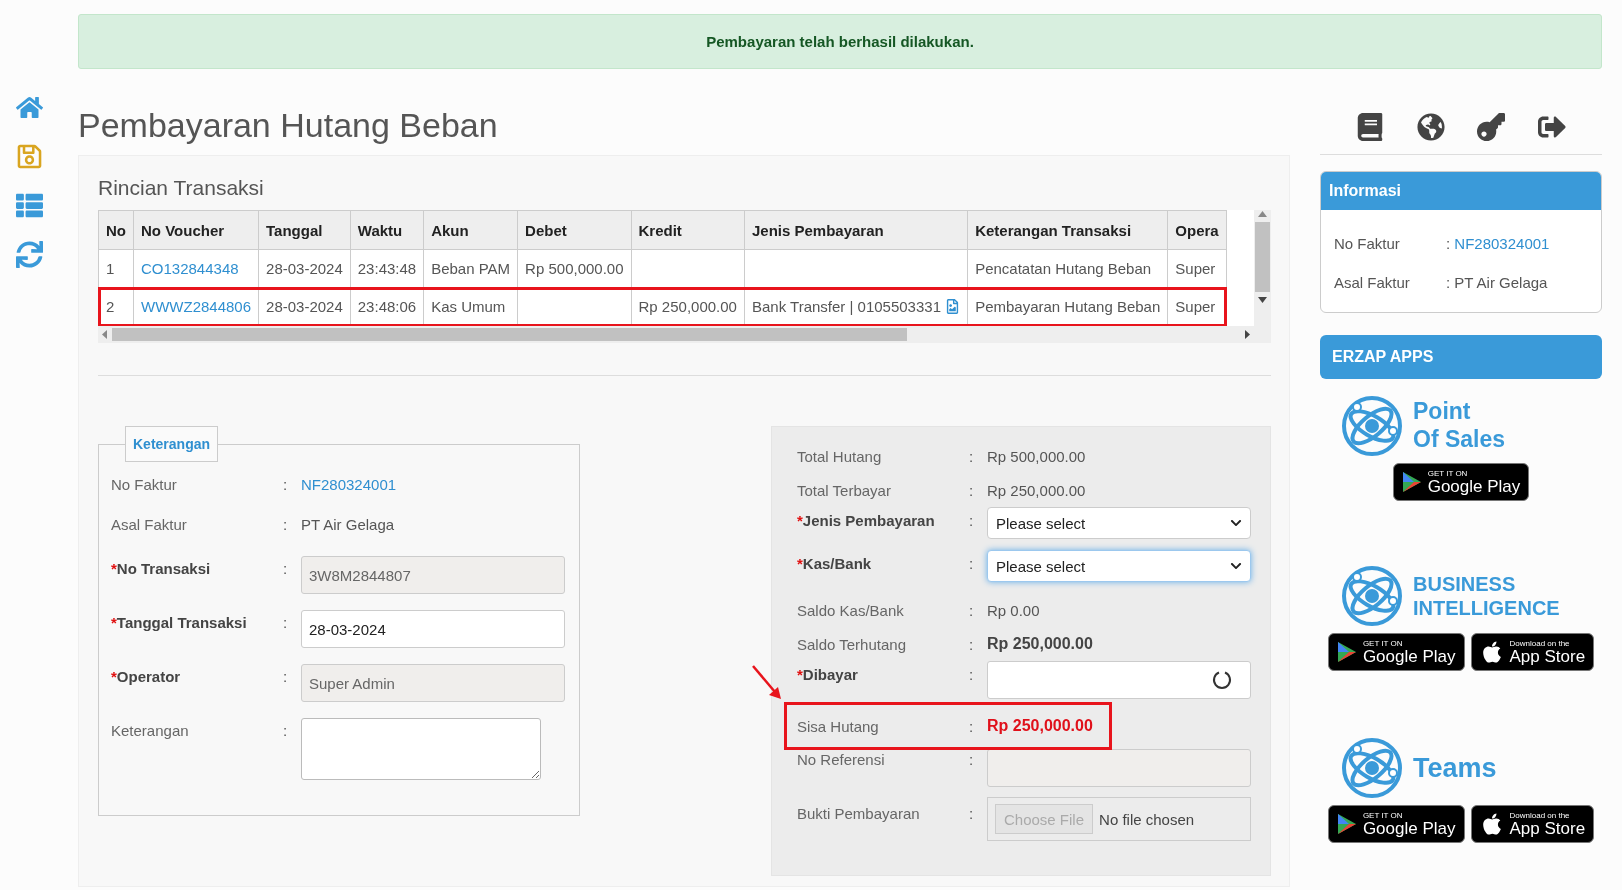 This screenshot has height=890, width=1622. I want to click on vertical-scrollbar, so click(1262, 268).